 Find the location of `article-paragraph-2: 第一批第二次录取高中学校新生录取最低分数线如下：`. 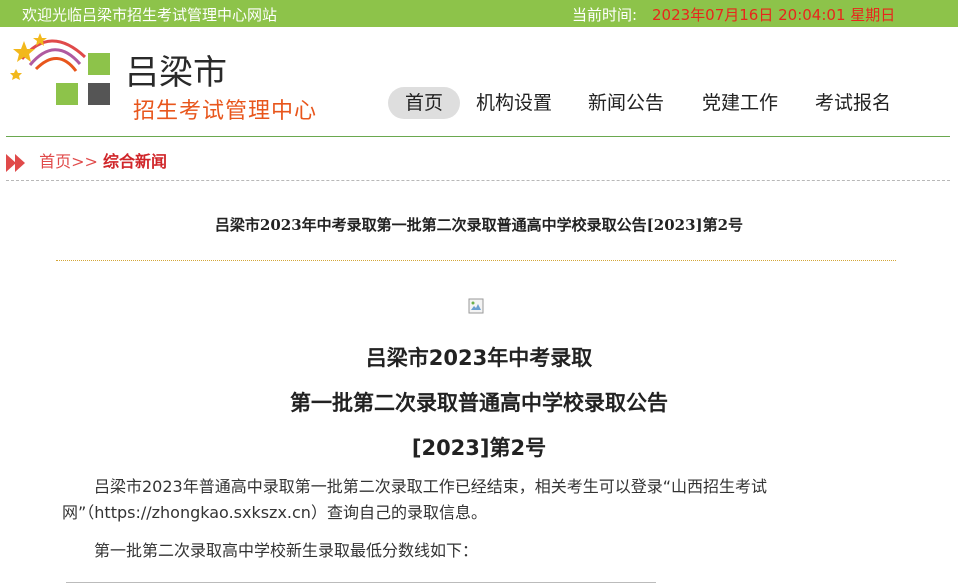

article-paragraph-2: 第一批第二次录取高中学校新生录取最低分数线如下： is located at coordinates (286, 550).